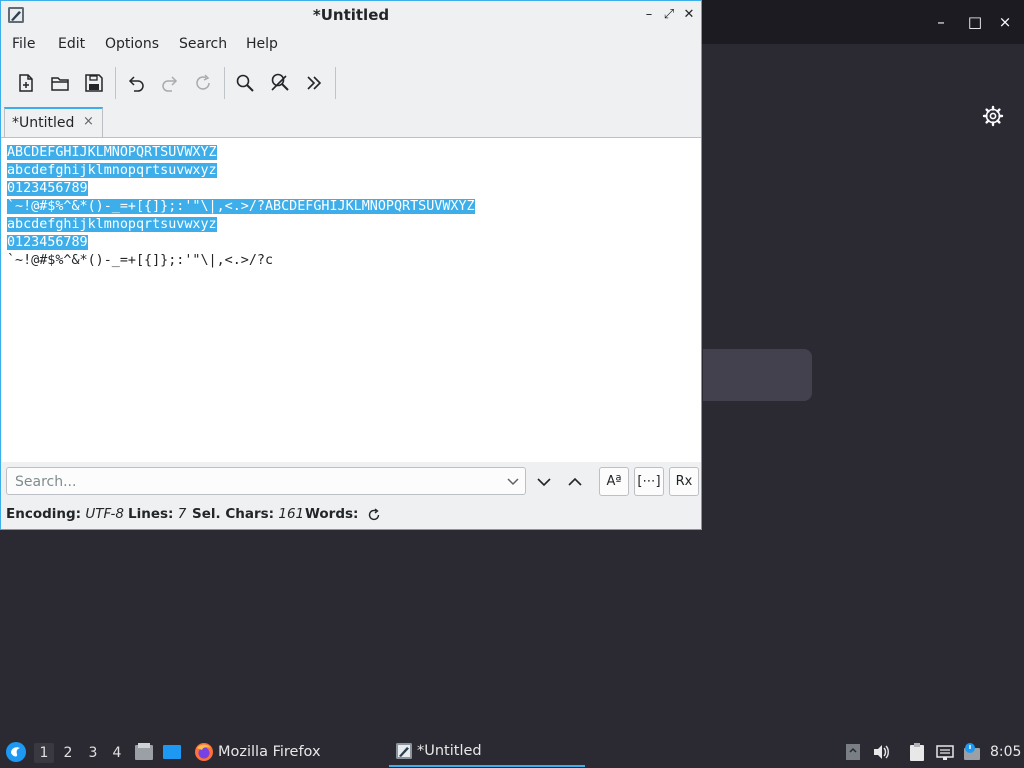 The height and width of the screenshot is (768, 1024). Describe the element at coordinates (945, 752) in the screenshot. I see `network-icon` at that location.